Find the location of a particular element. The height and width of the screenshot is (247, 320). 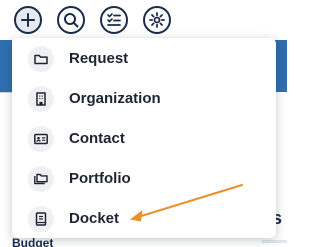

tasks-button is located at coordinates (114, 20).